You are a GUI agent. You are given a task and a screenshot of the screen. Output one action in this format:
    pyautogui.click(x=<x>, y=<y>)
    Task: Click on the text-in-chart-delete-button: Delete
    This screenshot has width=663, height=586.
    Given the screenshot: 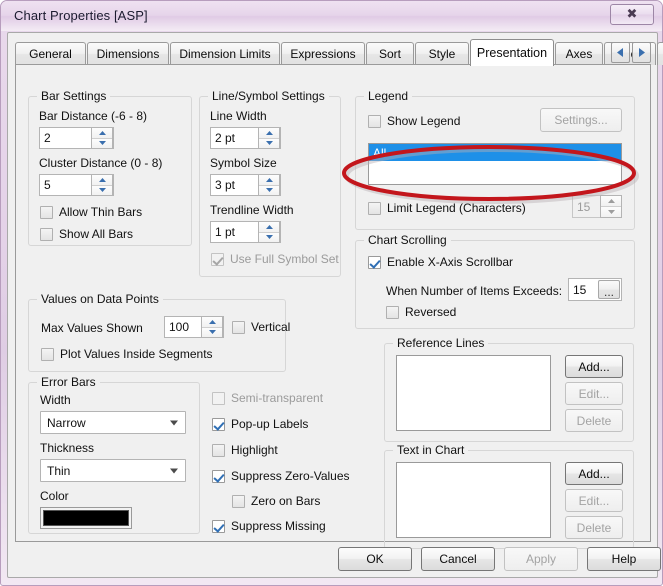 What is the action you would take?
    pyautogui.click(x=594, y=527)
    